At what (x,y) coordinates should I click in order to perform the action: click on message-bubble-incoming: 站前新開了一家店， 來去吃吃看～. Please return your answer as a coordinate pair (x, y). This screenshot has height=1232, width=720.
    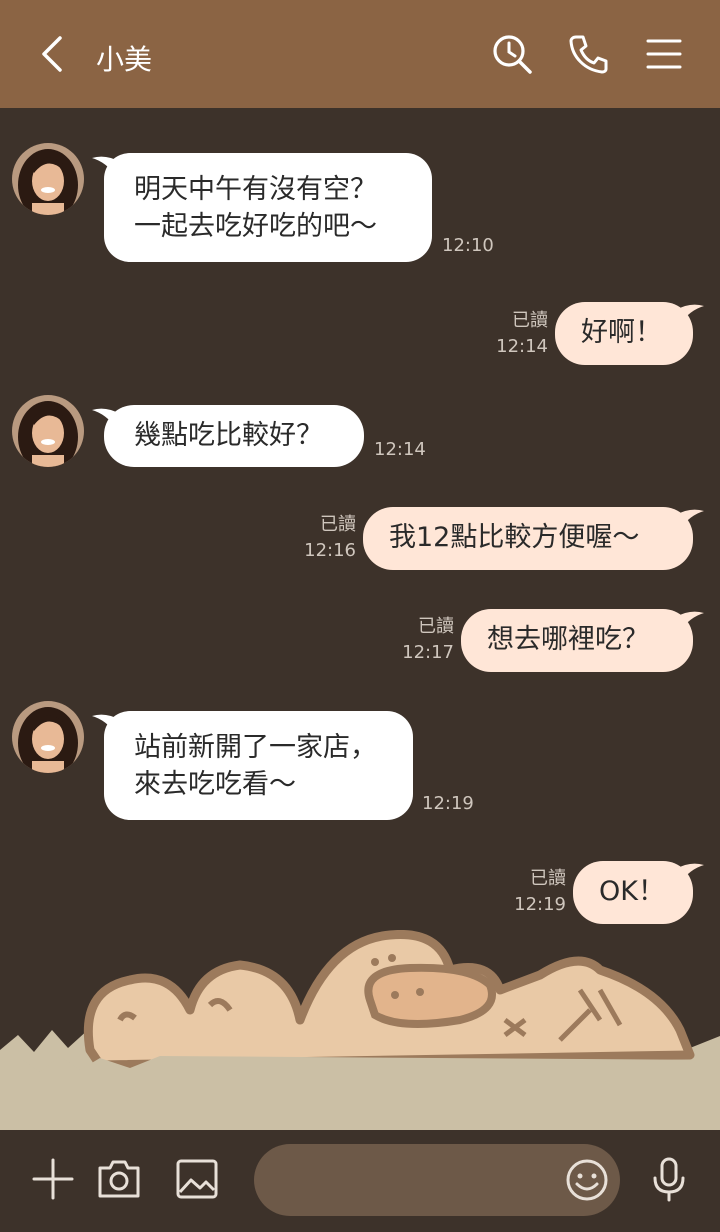
    Looking at the image, I should click on (258, 765).